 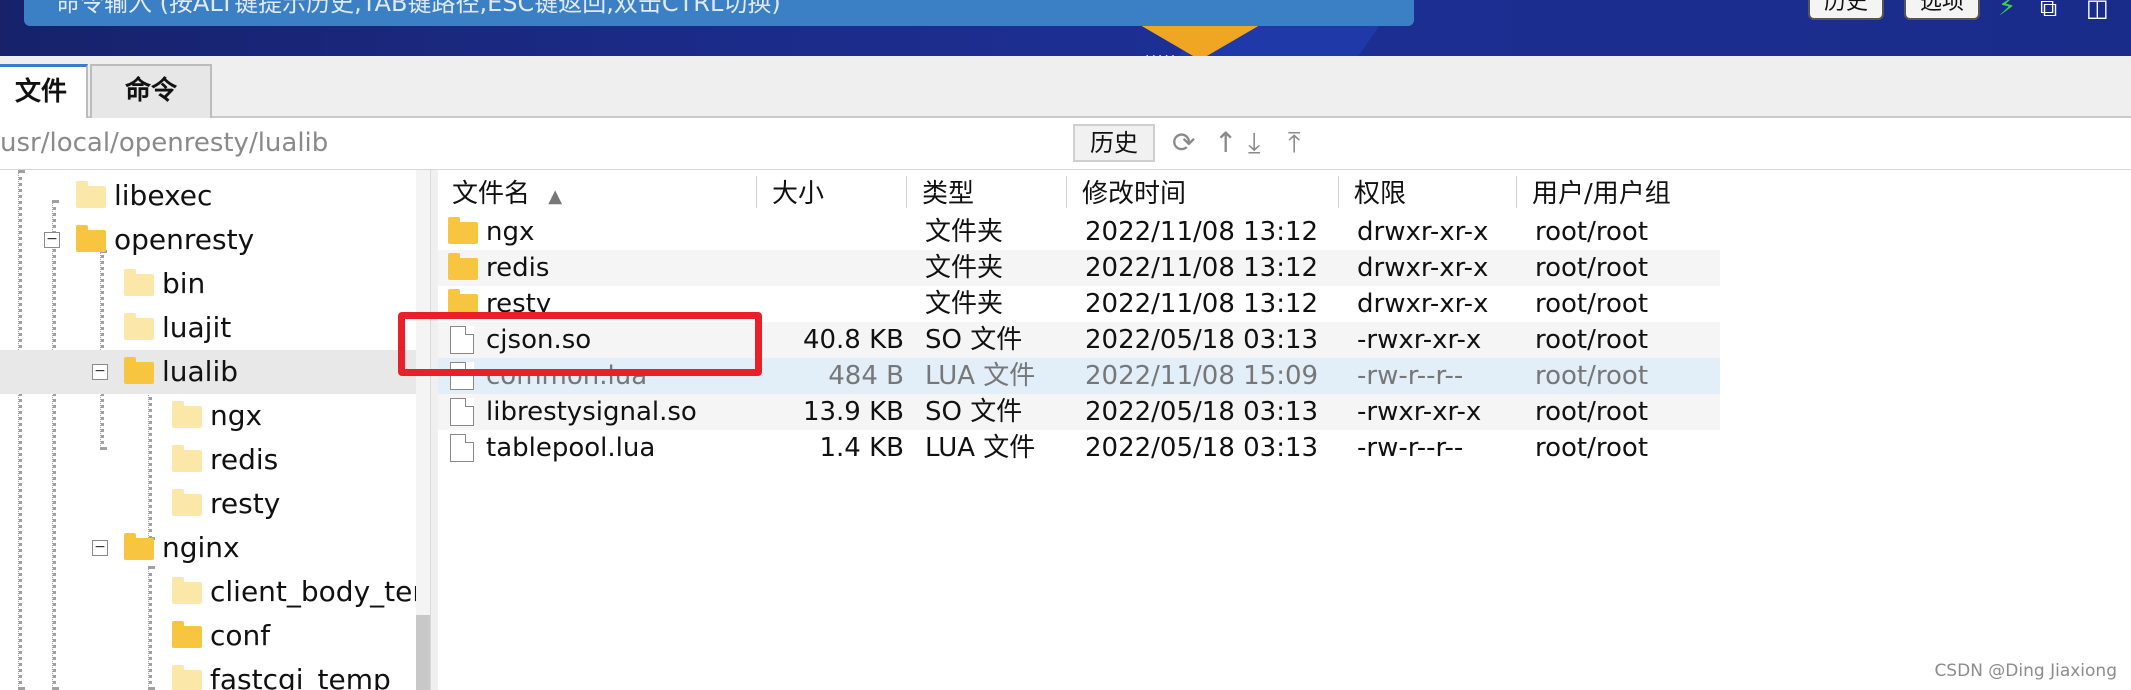 I want to click on tree-scrollbar, so click(x=423, y=430).